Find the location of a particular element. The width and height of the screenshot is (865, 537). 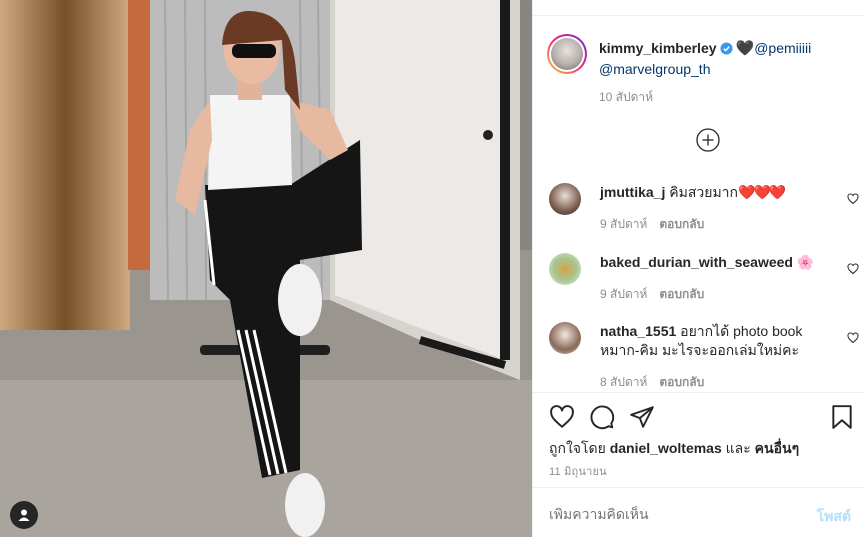

comment-meta: 8 สัปดาห์ ตอบกลับ is located at coordinates (658, 382).